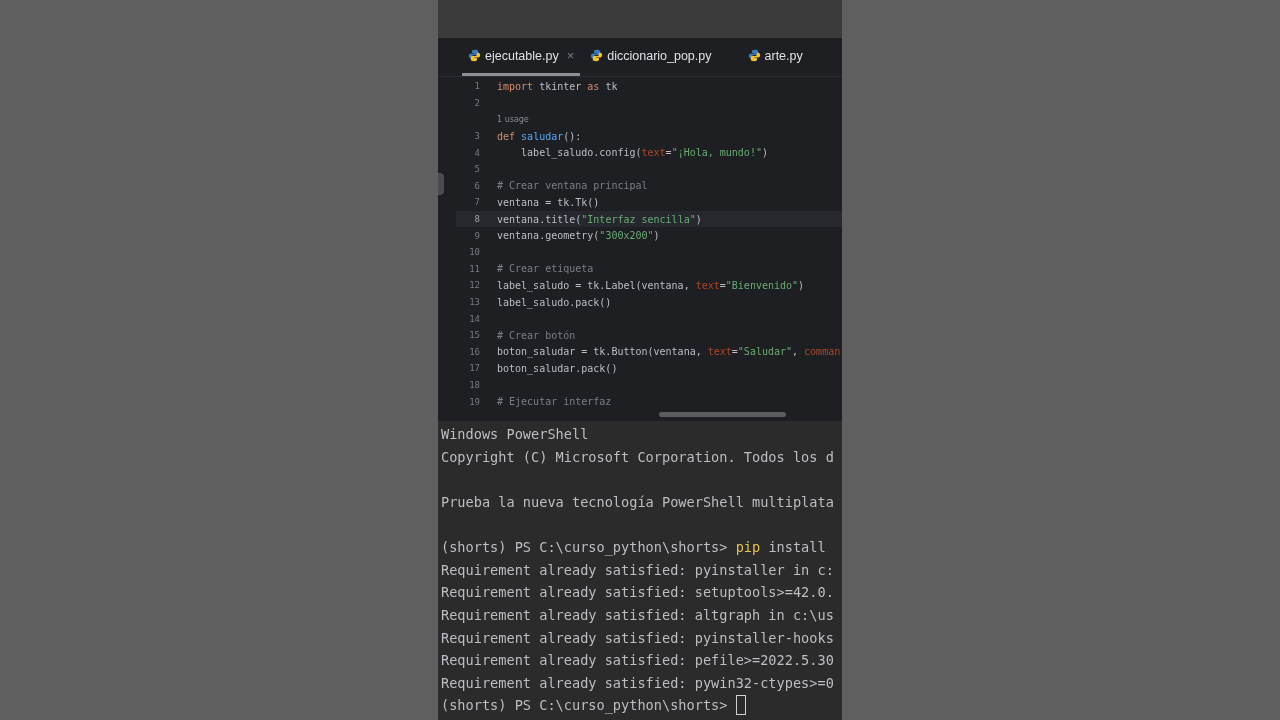 This screenshot has width=1280, height=720. Describe the element at coordinates (669, 352) in the screenshot. I see `code-line: boton_saludar = tk.Button(ventana, text="Saludar", comman` at that location.